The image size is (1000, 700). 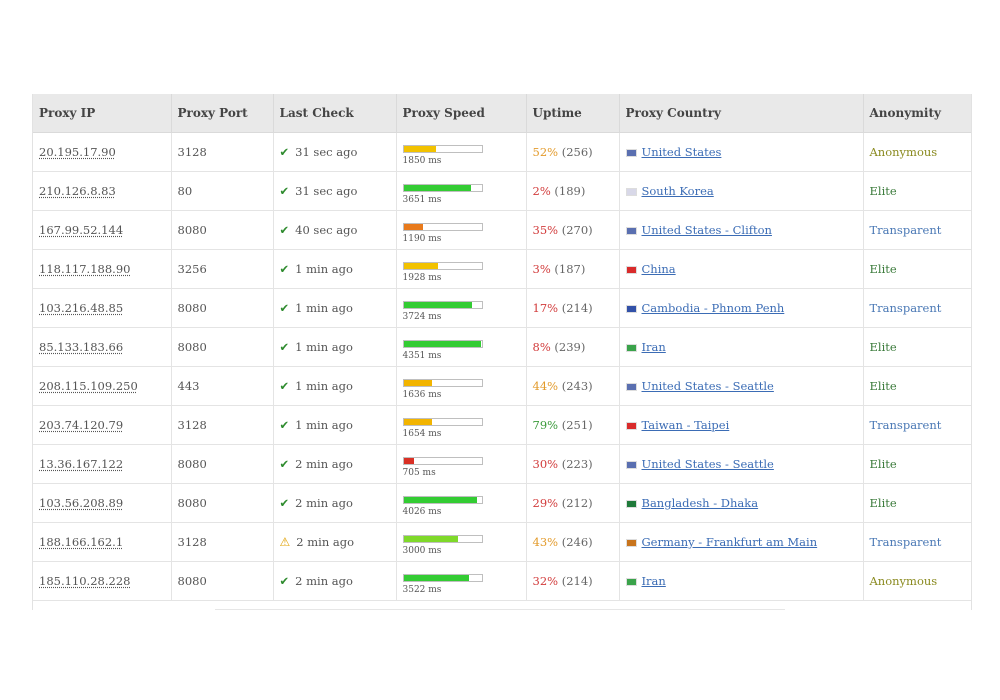 I want to click on speed-label: 705 ms, so click(x=419, y=472).